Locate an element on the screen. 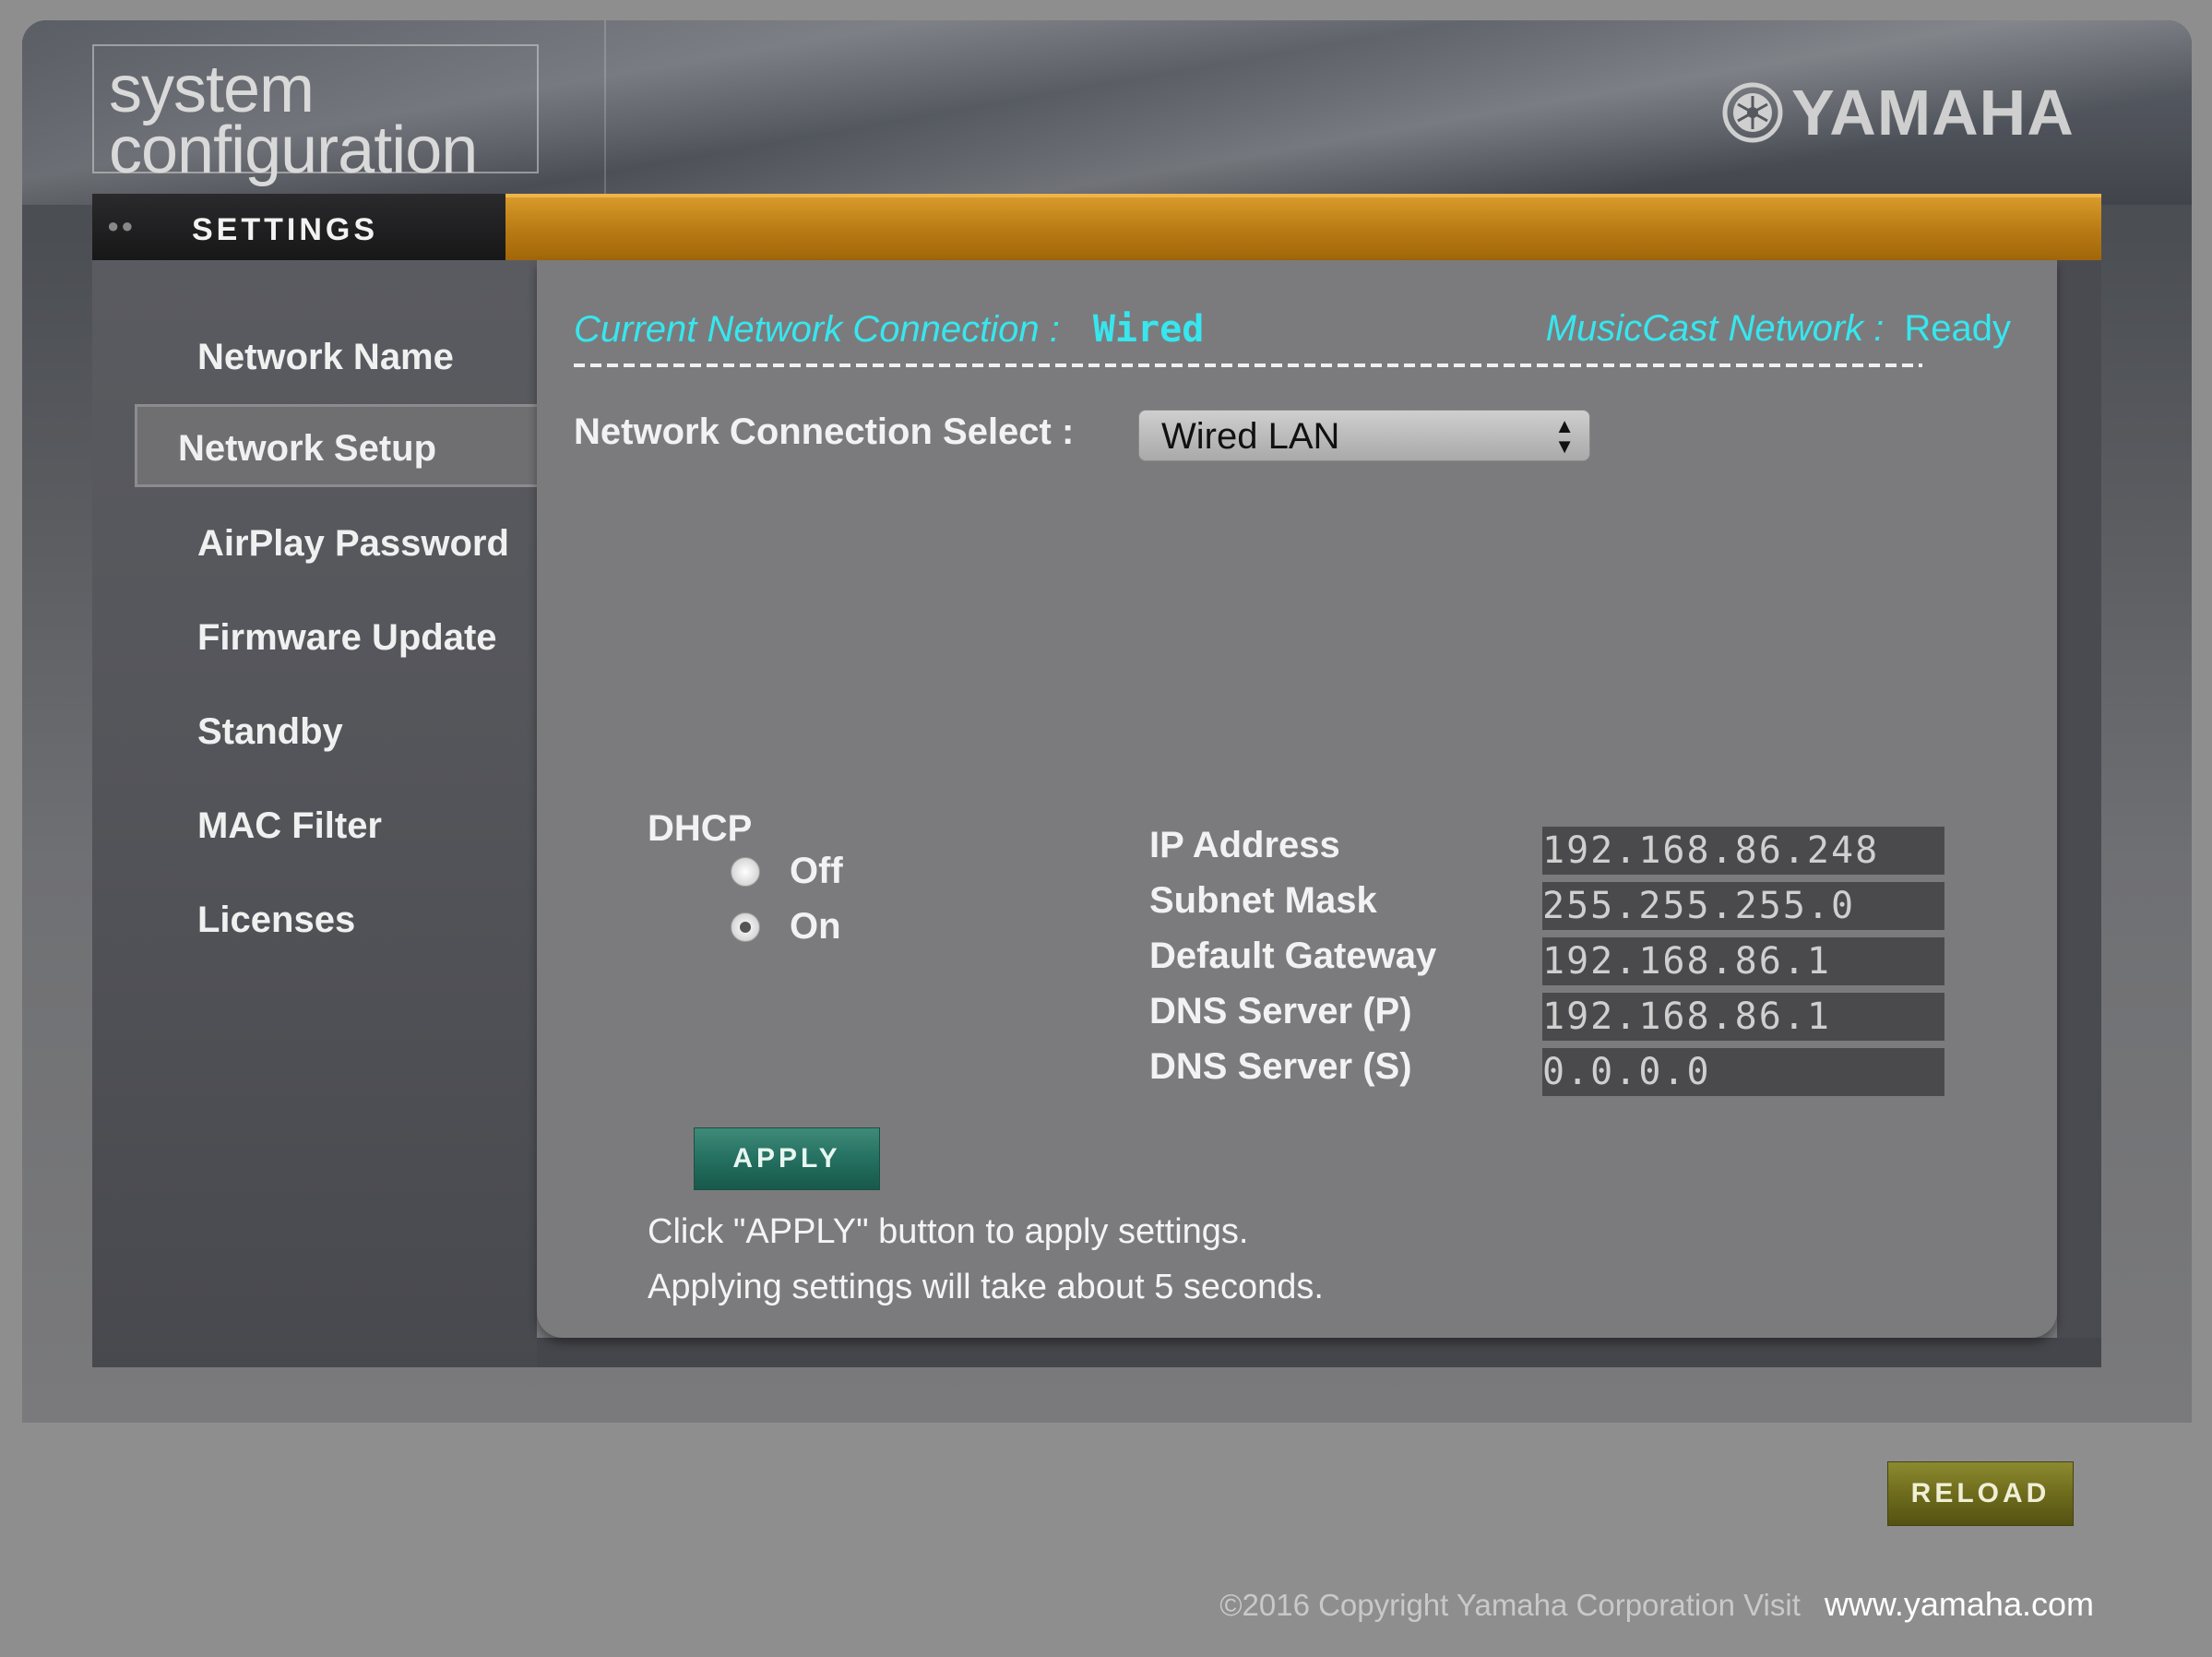 This screenshot has width=2212, height=1657. dhcp-option-on: On is located at coordinates (786, 927).